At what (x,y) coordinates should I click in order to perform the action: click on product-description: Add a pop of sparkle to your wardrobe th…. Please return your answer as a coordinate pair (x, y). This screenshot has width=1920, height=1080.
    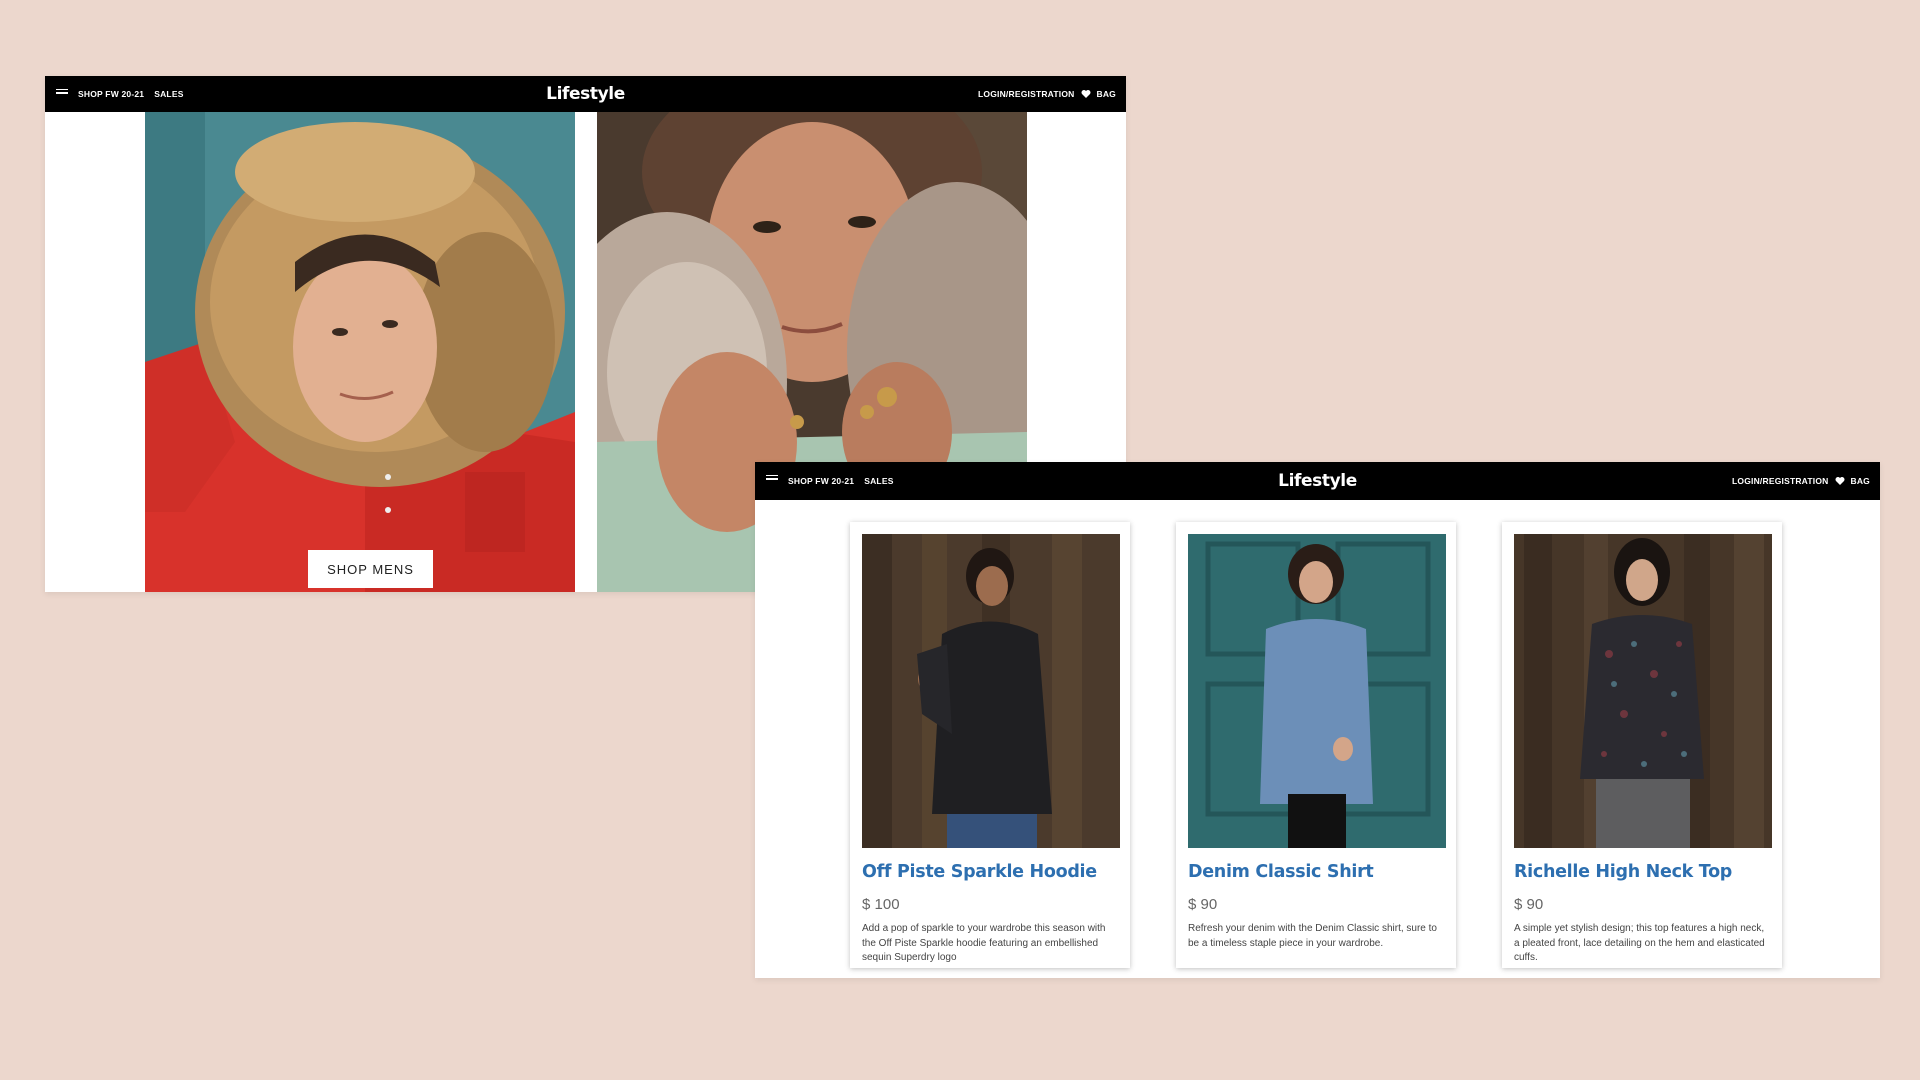
    Looking at the image, I should click on (984, 943).